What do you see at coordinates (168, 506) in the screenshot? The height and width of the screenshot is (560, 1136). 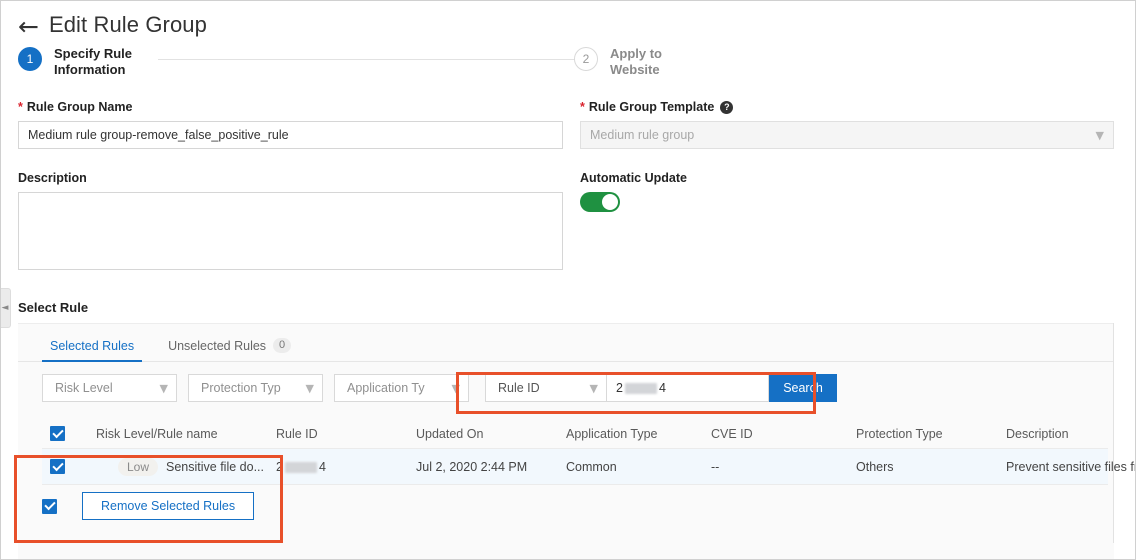 I see `remove-selected-rules-button: Remove Selected Rules` at bounding box center [168, 506].